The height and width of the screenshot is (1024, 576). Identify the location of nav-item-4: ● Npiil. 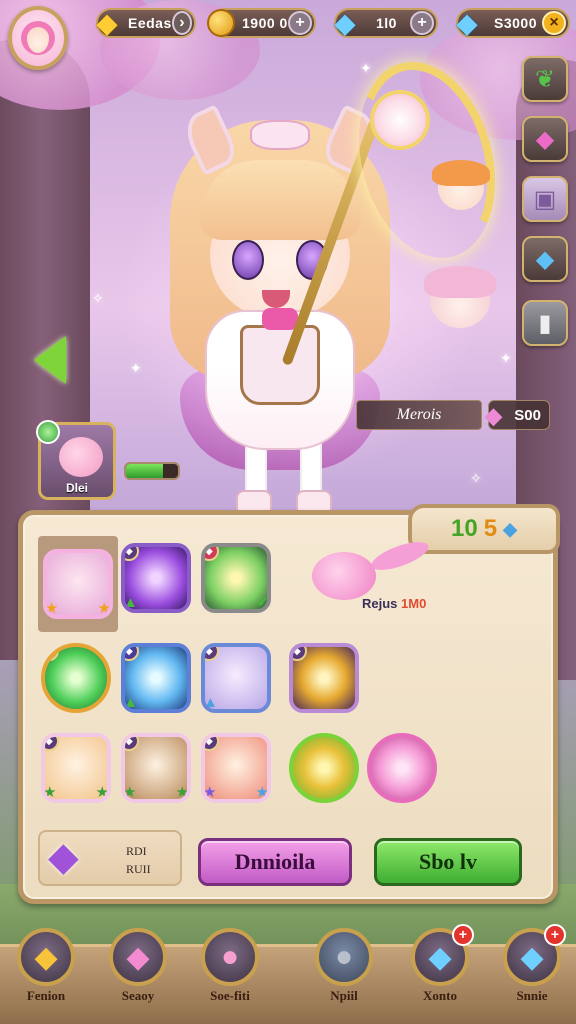
(344, 974).